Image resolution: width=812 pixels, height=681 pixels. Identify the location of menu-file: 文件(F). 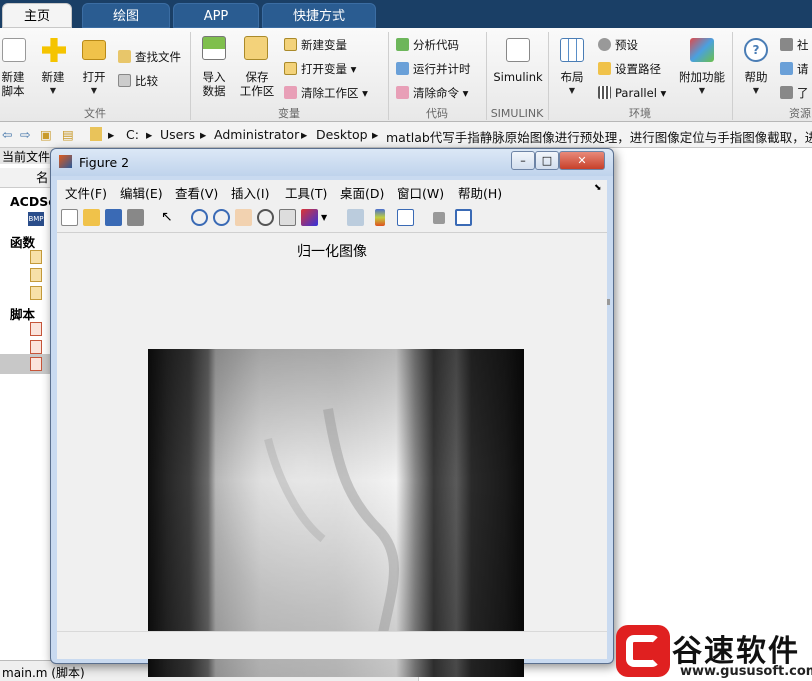
(86, 192).